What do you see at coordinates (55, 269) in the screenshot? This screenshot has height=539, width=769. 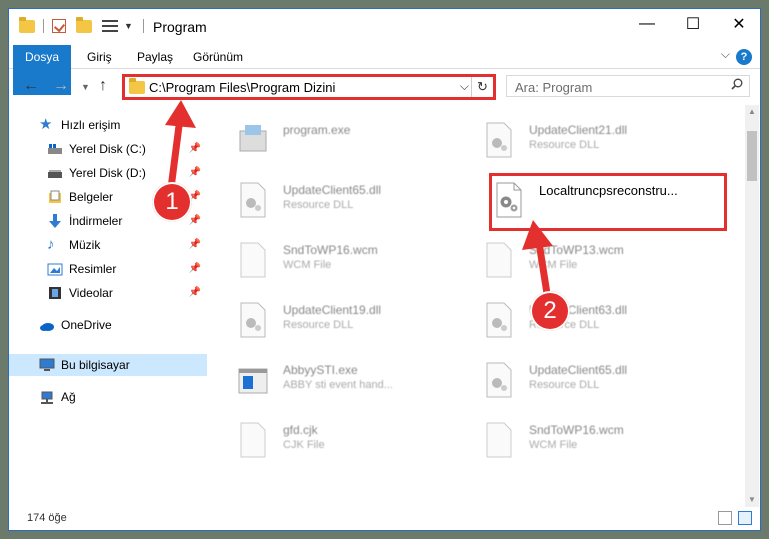 I see `pictures-icon` at bounding box center [55, 269].